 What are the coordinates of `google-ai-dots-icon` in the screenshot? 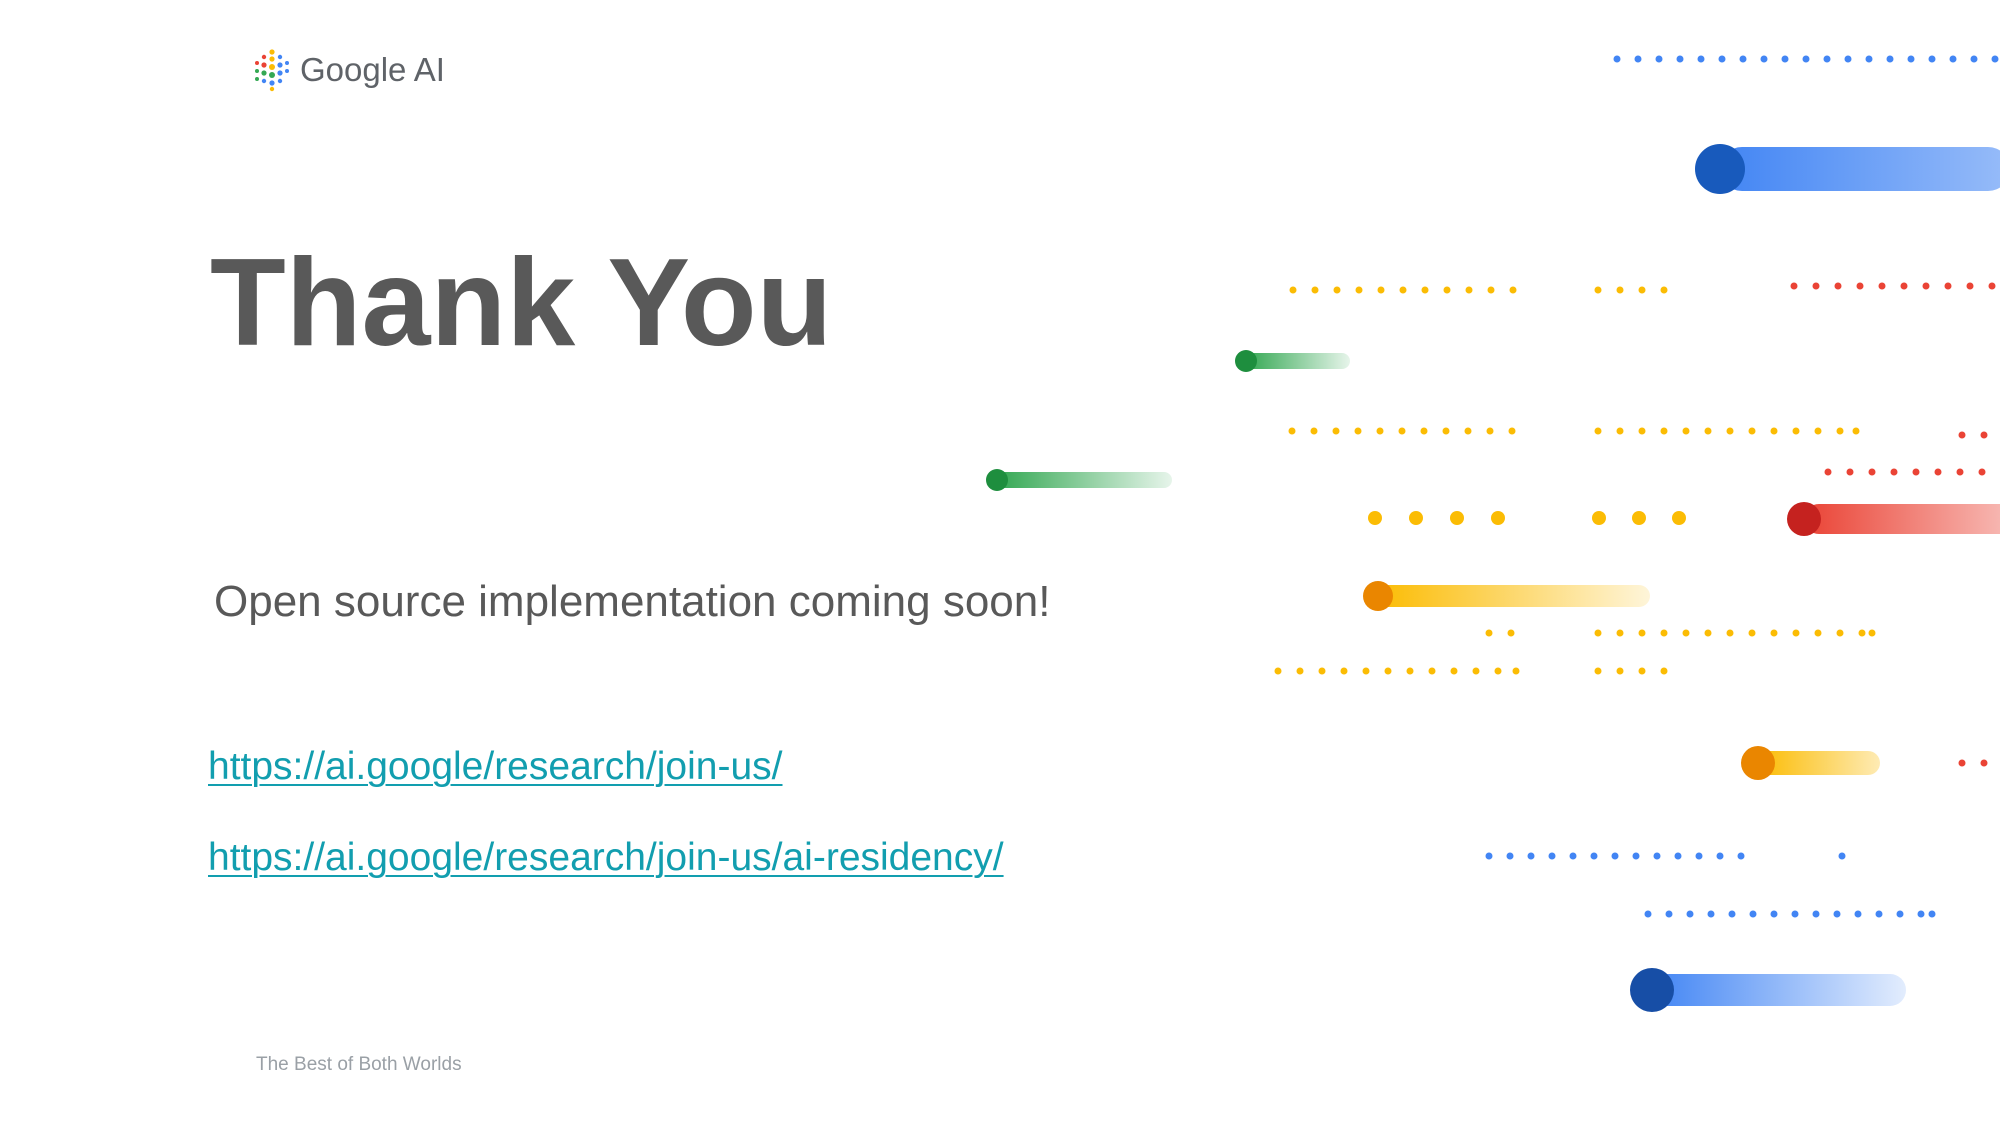 It's located at (272, 70).